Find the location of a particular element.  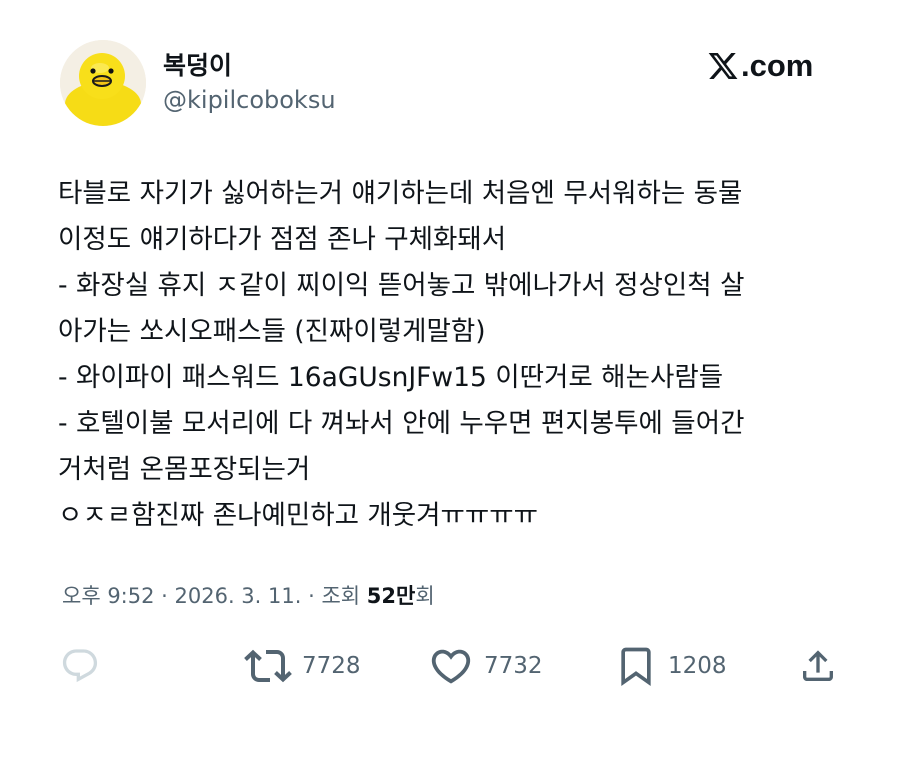

tweet-line: 아가는 쏘시오패스들 (진짜이렇게말함) is located at coordinates (272, 331).